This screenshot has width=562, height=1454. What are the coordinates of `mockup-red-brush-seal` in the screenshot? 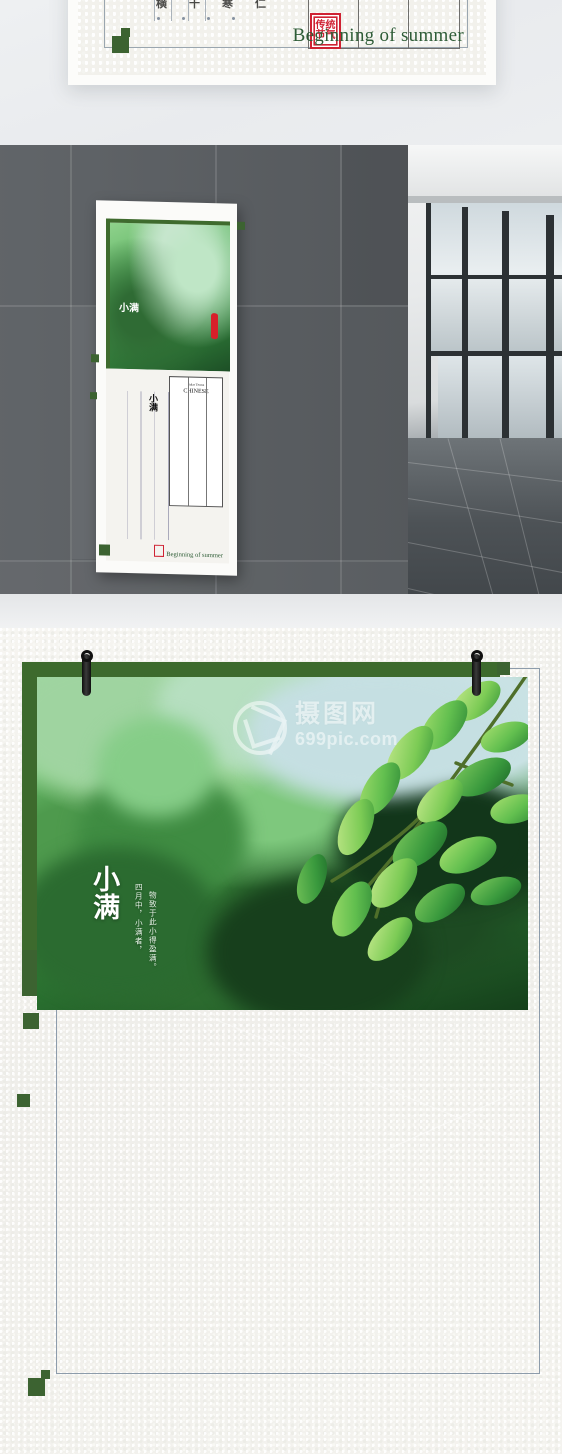 It's located at (214, 326).